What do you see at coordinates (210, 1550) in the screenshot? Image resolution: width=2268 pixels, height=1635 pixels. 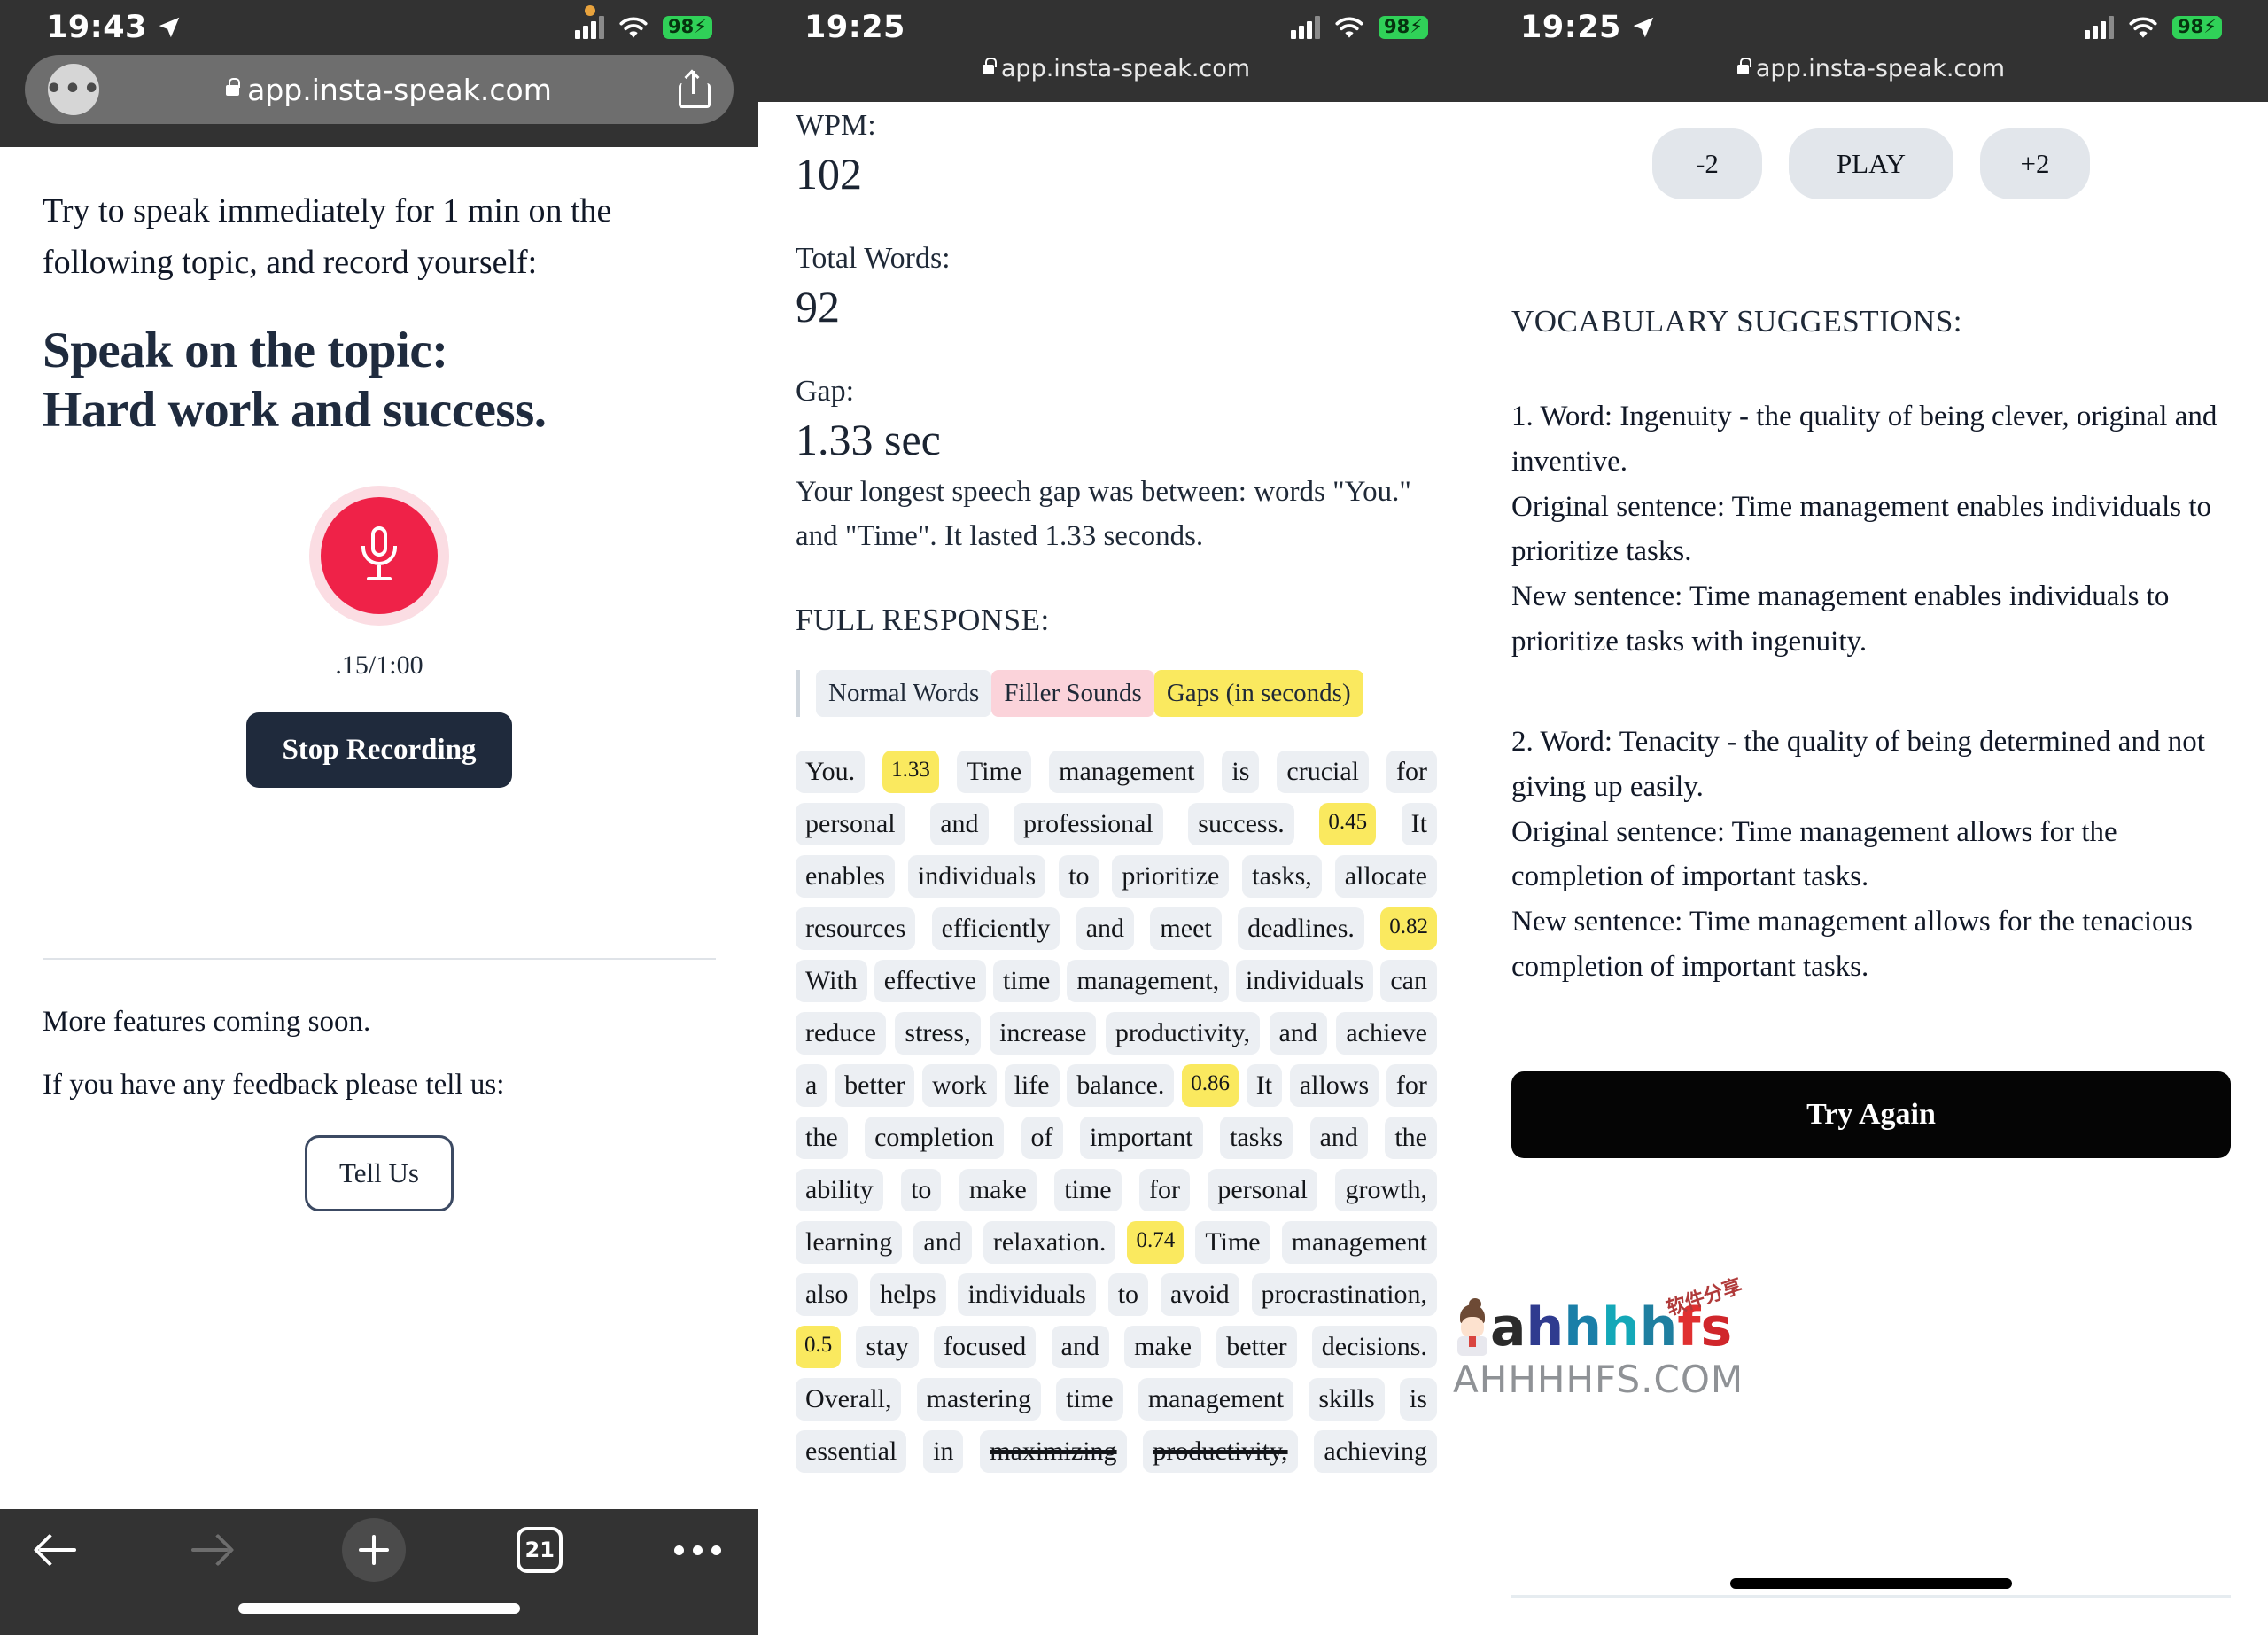 I see `forward-icon` at bounding box center [210, 1550].